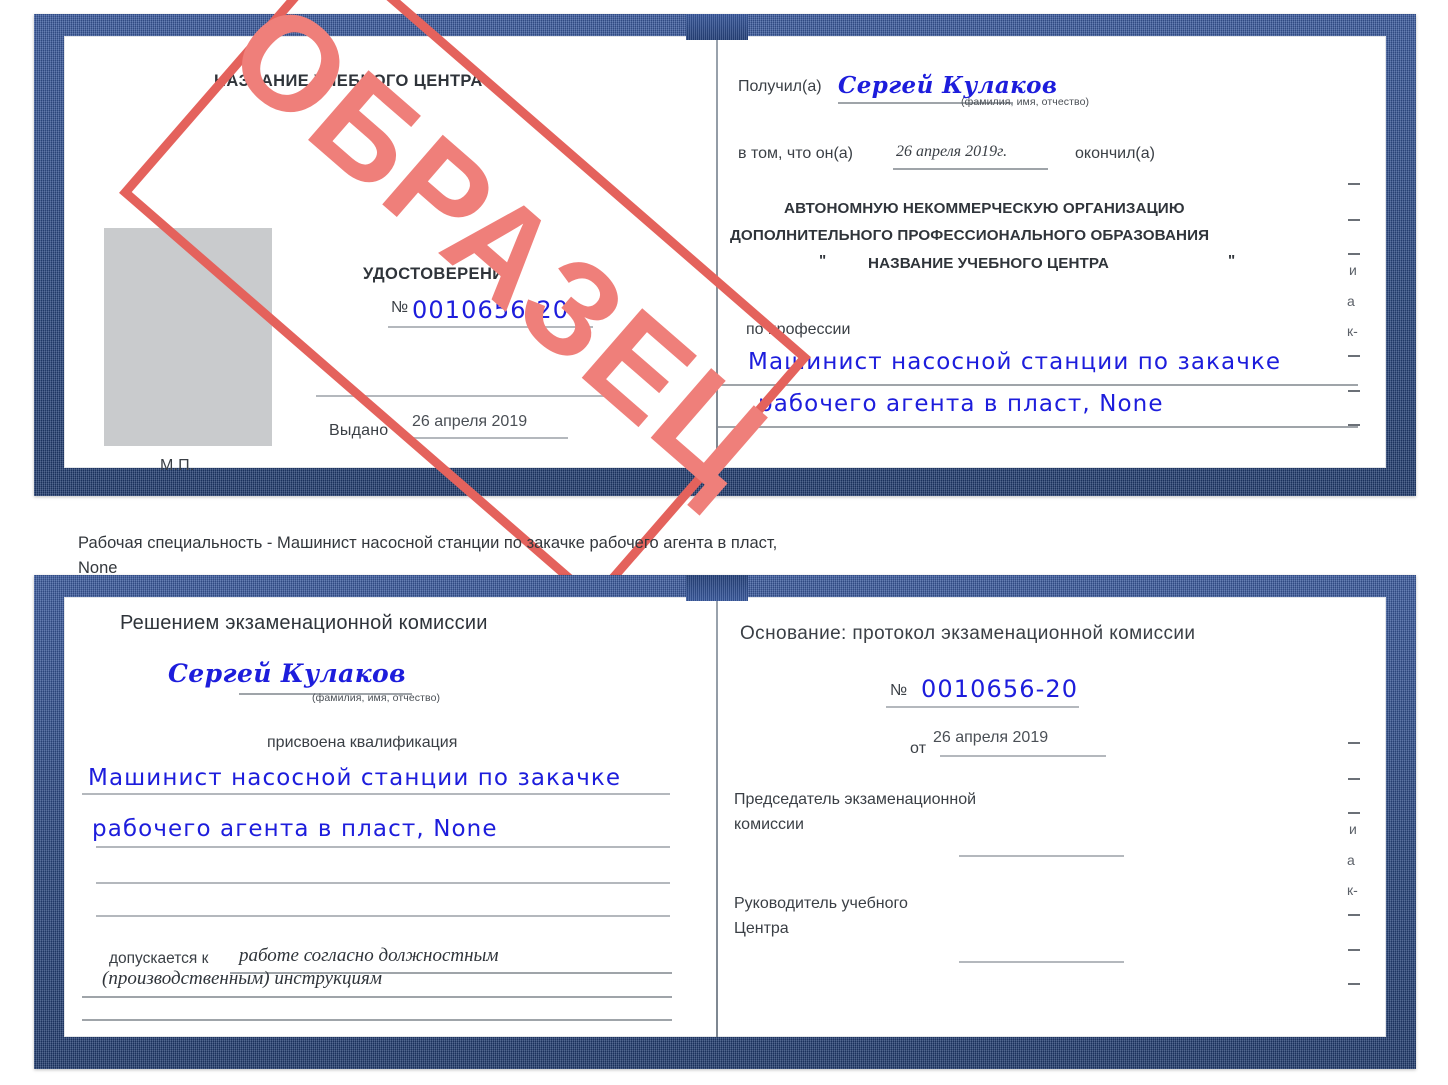 Image resolution: width=1448 pixels, height=1085 pixels. I want to click on completion-date-rule, so click(970, 169).